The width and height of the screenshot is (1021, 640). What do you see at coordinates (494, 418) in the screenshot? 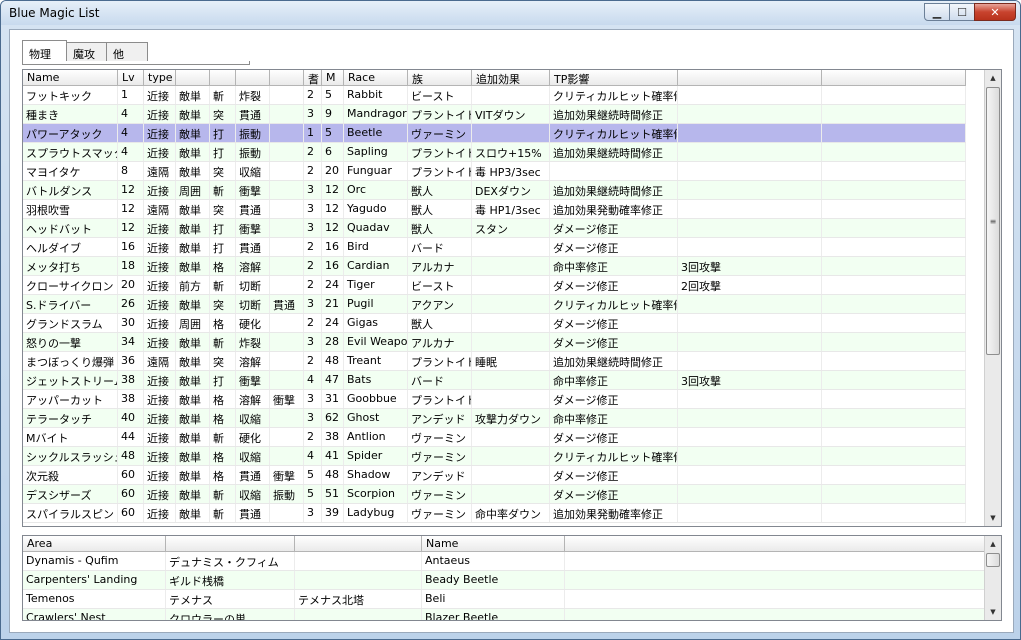
I see `table-row: テラータッチ 40 近接 敵単格収縮 3 62 Ghost アンデッド 攻撃力ダウン 命中率修正` at bounding box center [494, 418].